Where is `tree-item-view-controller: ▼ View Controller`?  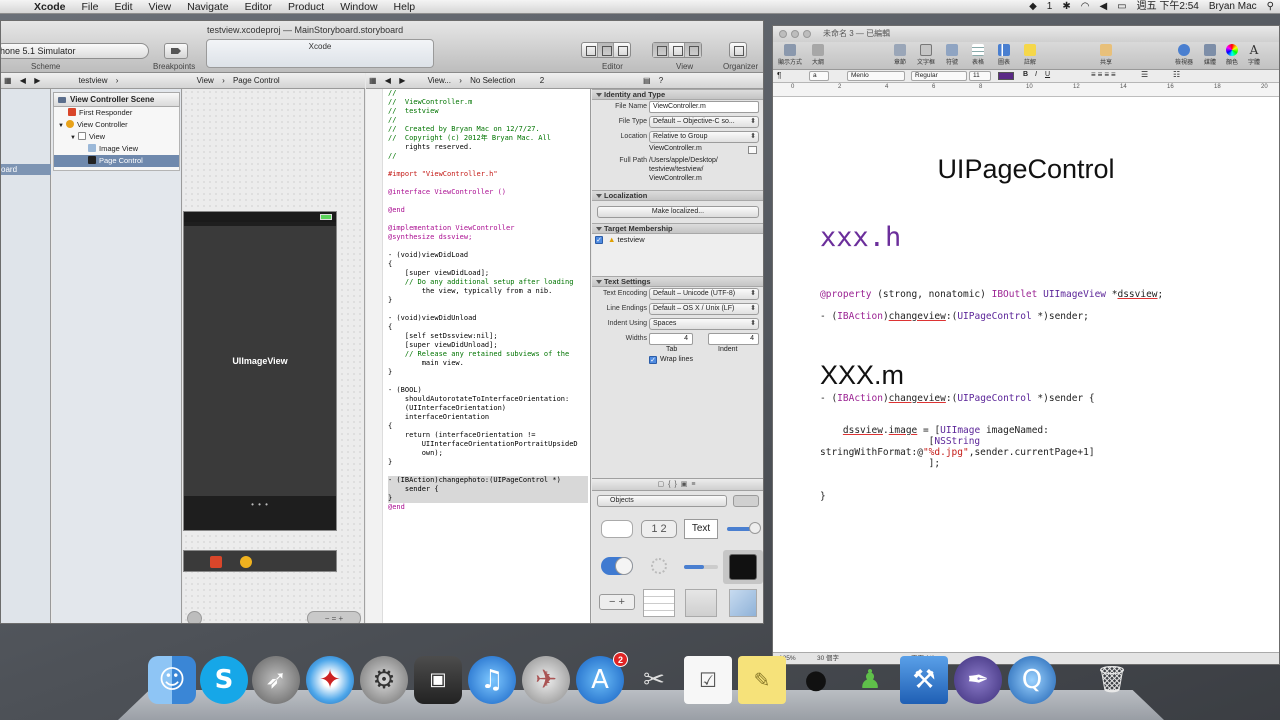 tree-item-view-controller: ▼ View Controller is located at coordinates (116, 125).